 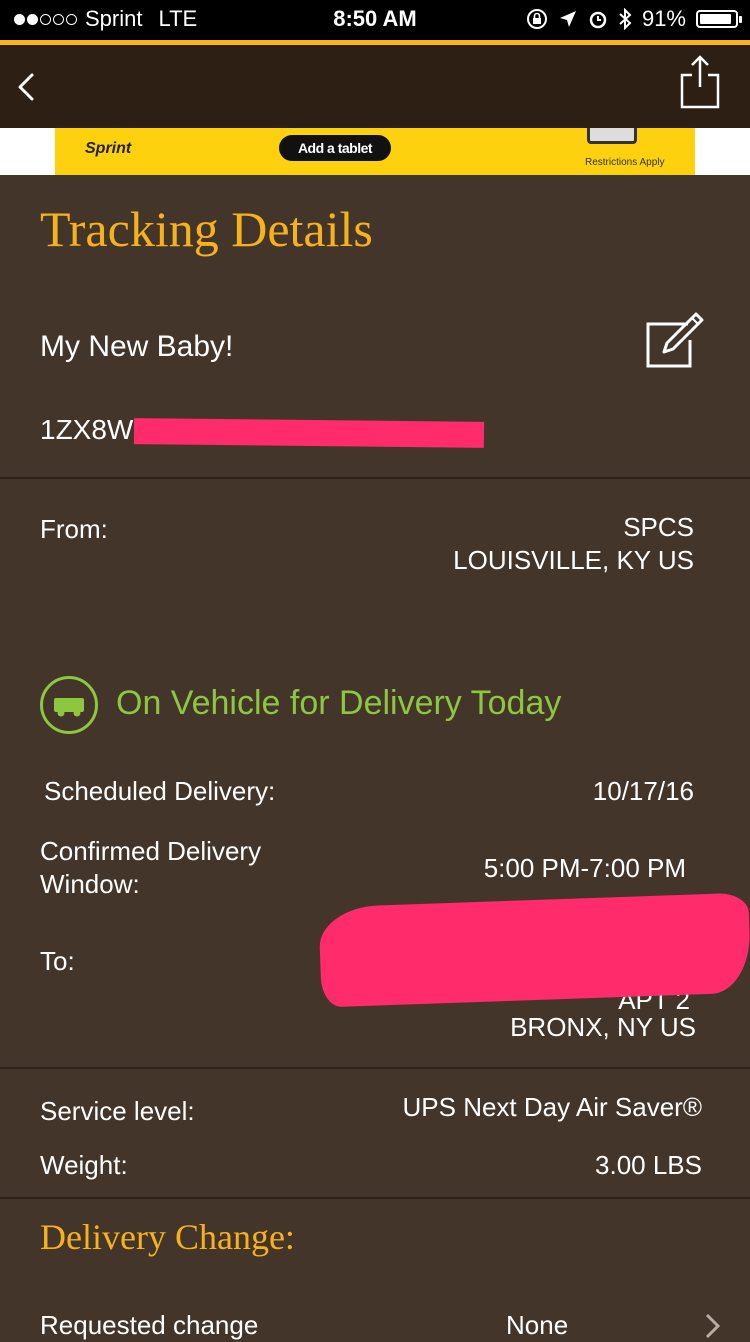 What do you see at coordinates (375, 86) in the screenshot?
I see `nav-bar` at bounding box center [375, 86].